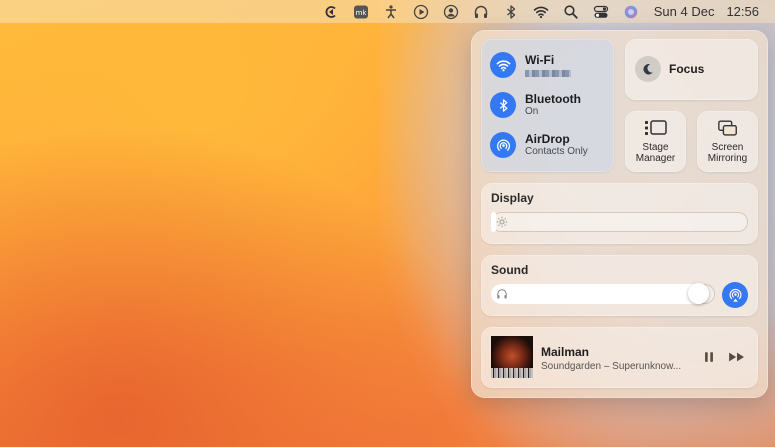  What do you see at coordinates (684, 11) in the screenshot?
I see `menubar-date: Sun 4 Dec` at bounding box center [684, 11].